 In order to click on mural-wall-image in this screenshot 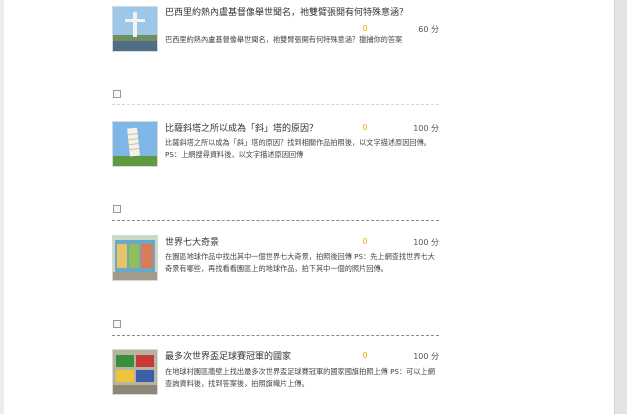, I will do `click(135, 258)`.